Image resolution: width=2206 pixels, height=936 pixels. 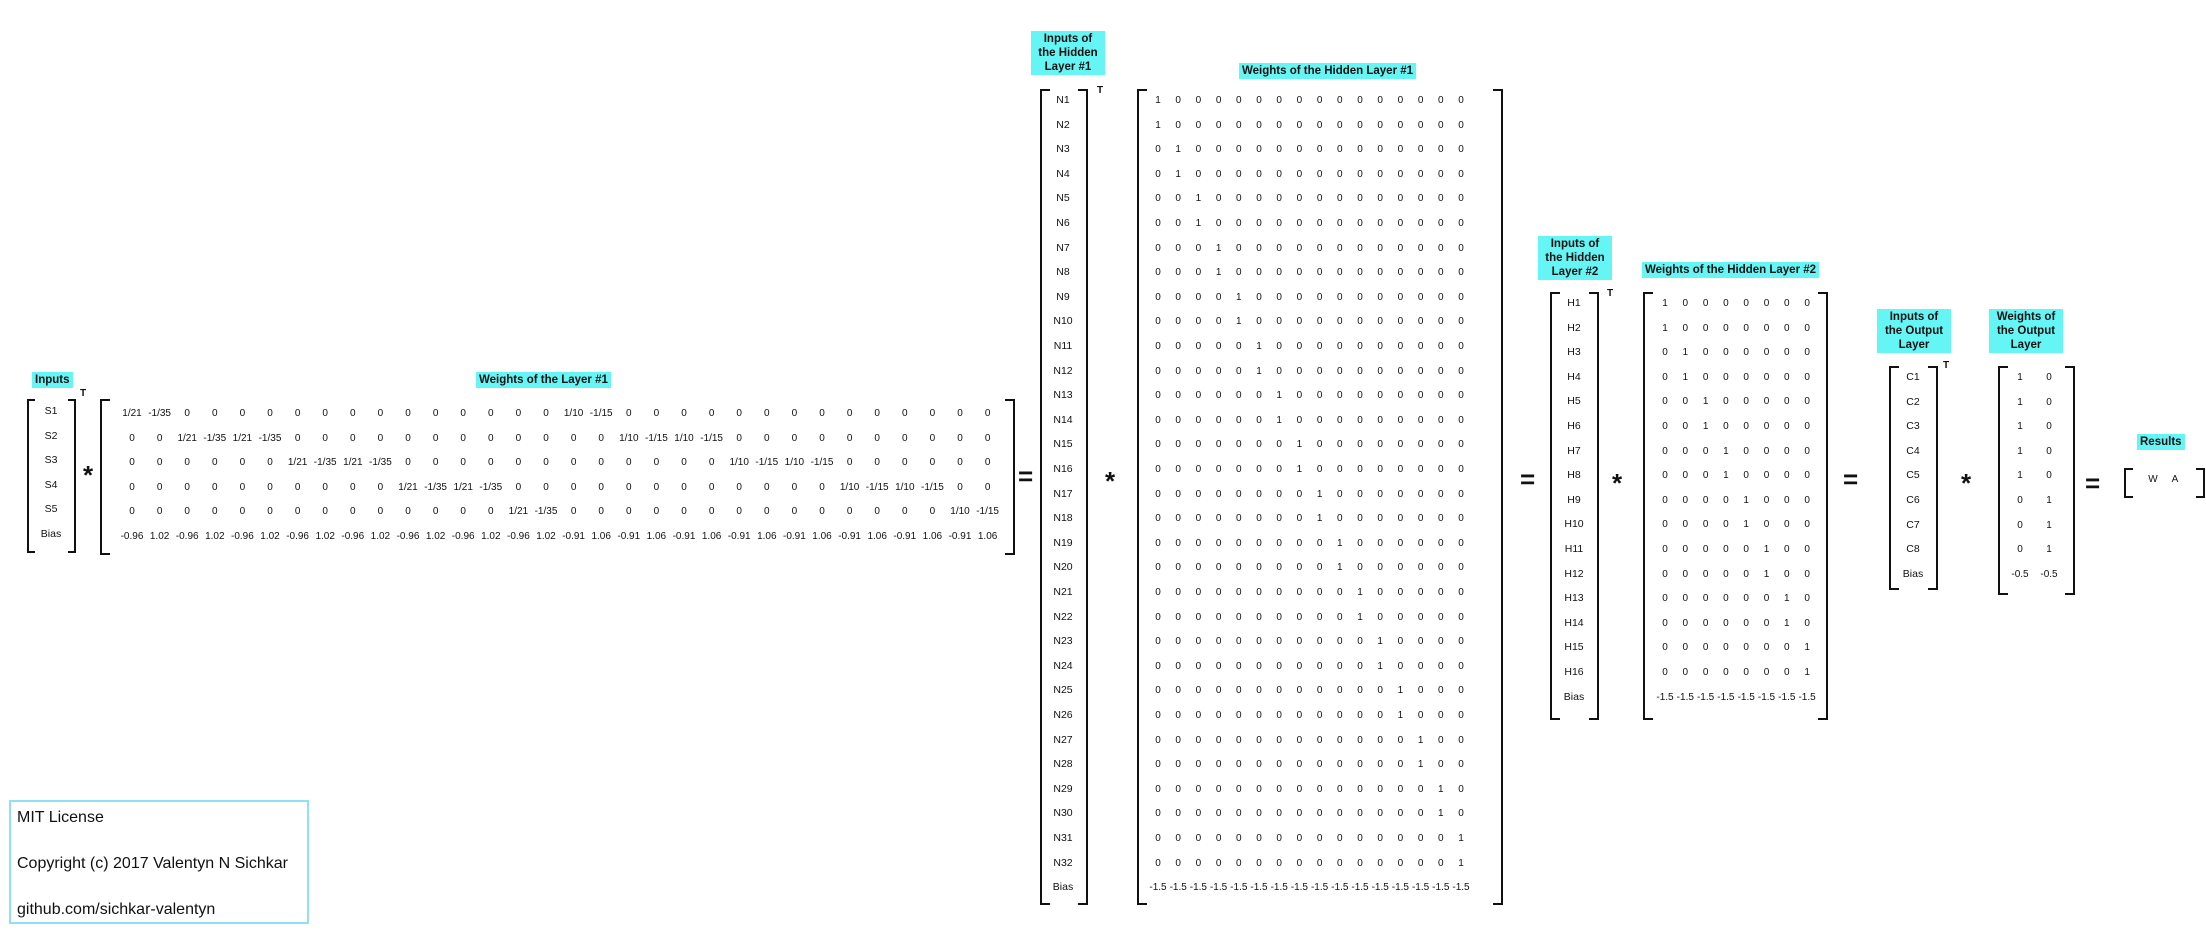 I want to click on license-name: MIT License, so click(x=60, y=817).